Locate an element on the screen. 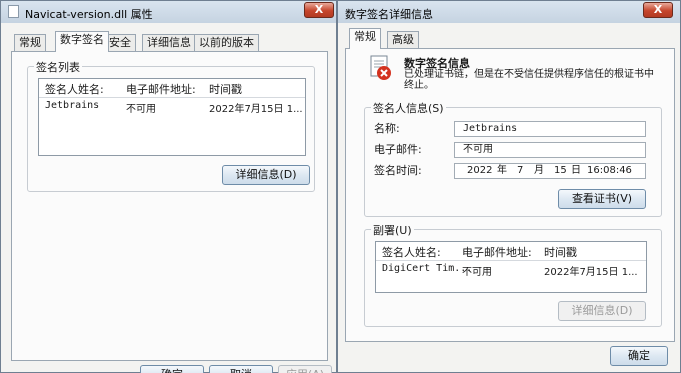  tab-previous-versions: 以前的版本 is located at coordinates (226, 43).